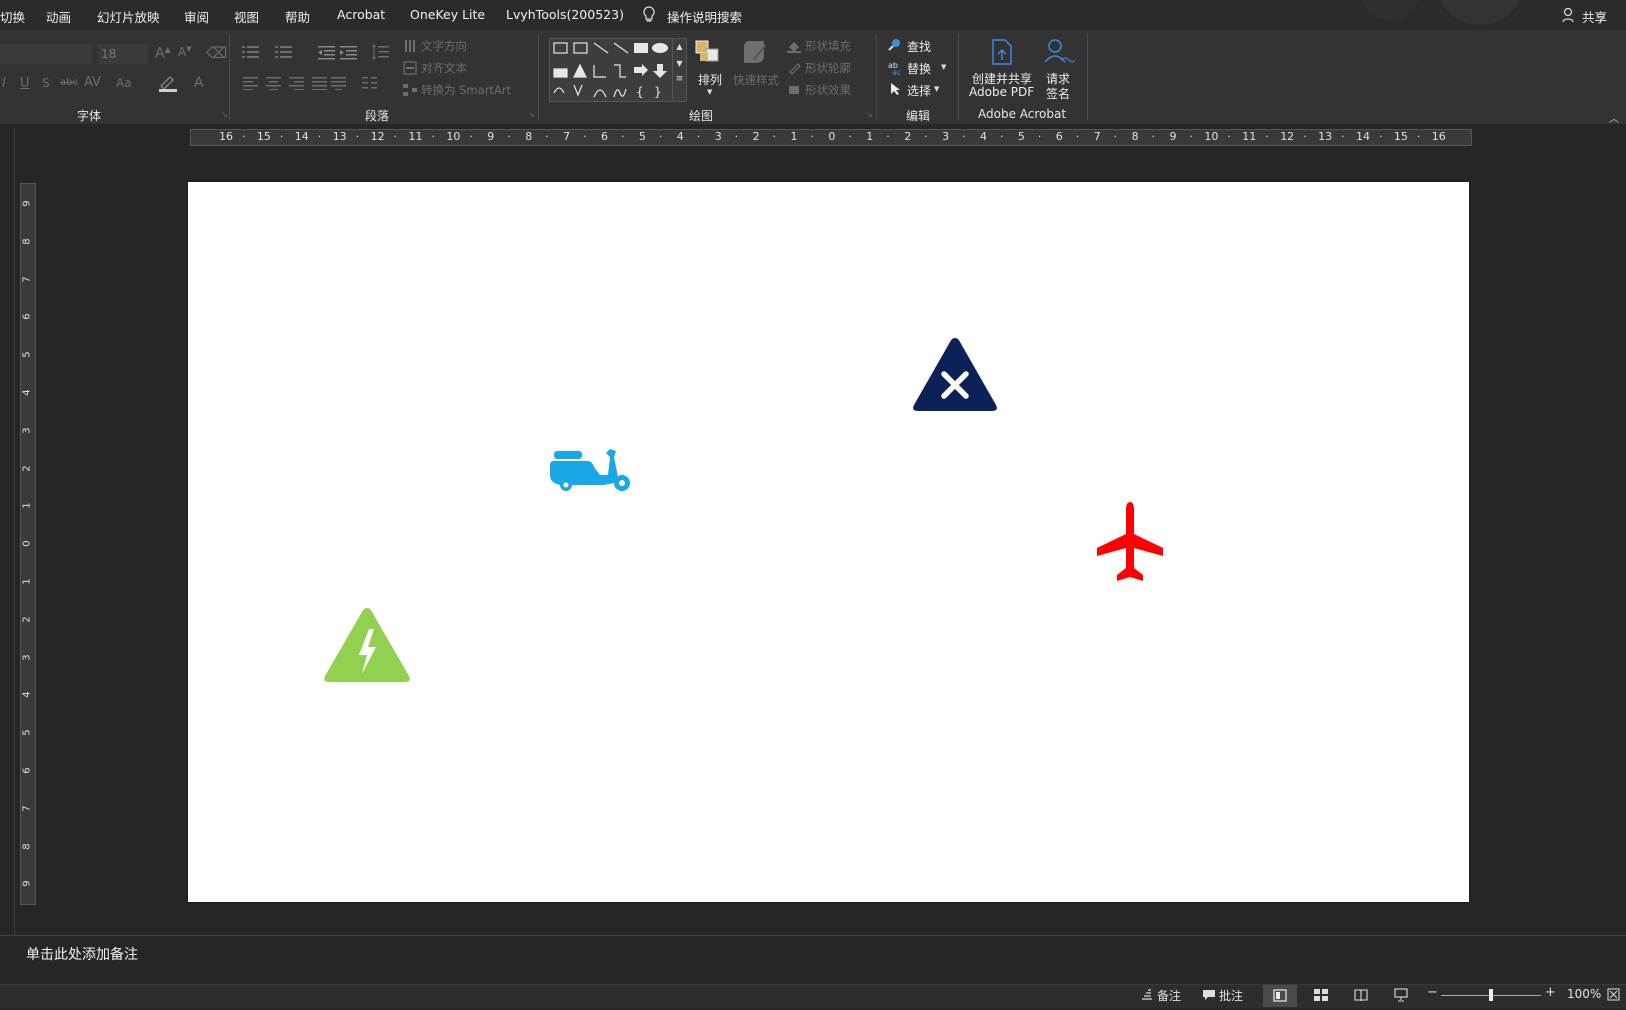 This screenshot has height=1010, width=1626. I want to click on zoom-level: 100%, so click(1584, 994).